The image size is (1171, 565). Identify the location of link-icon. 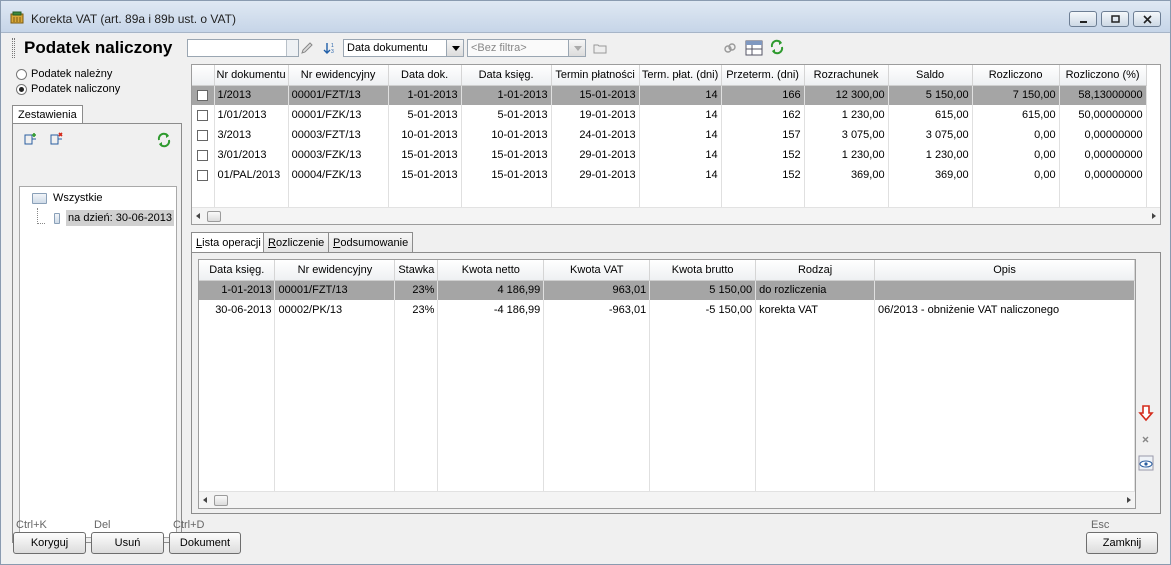
(730, 48).